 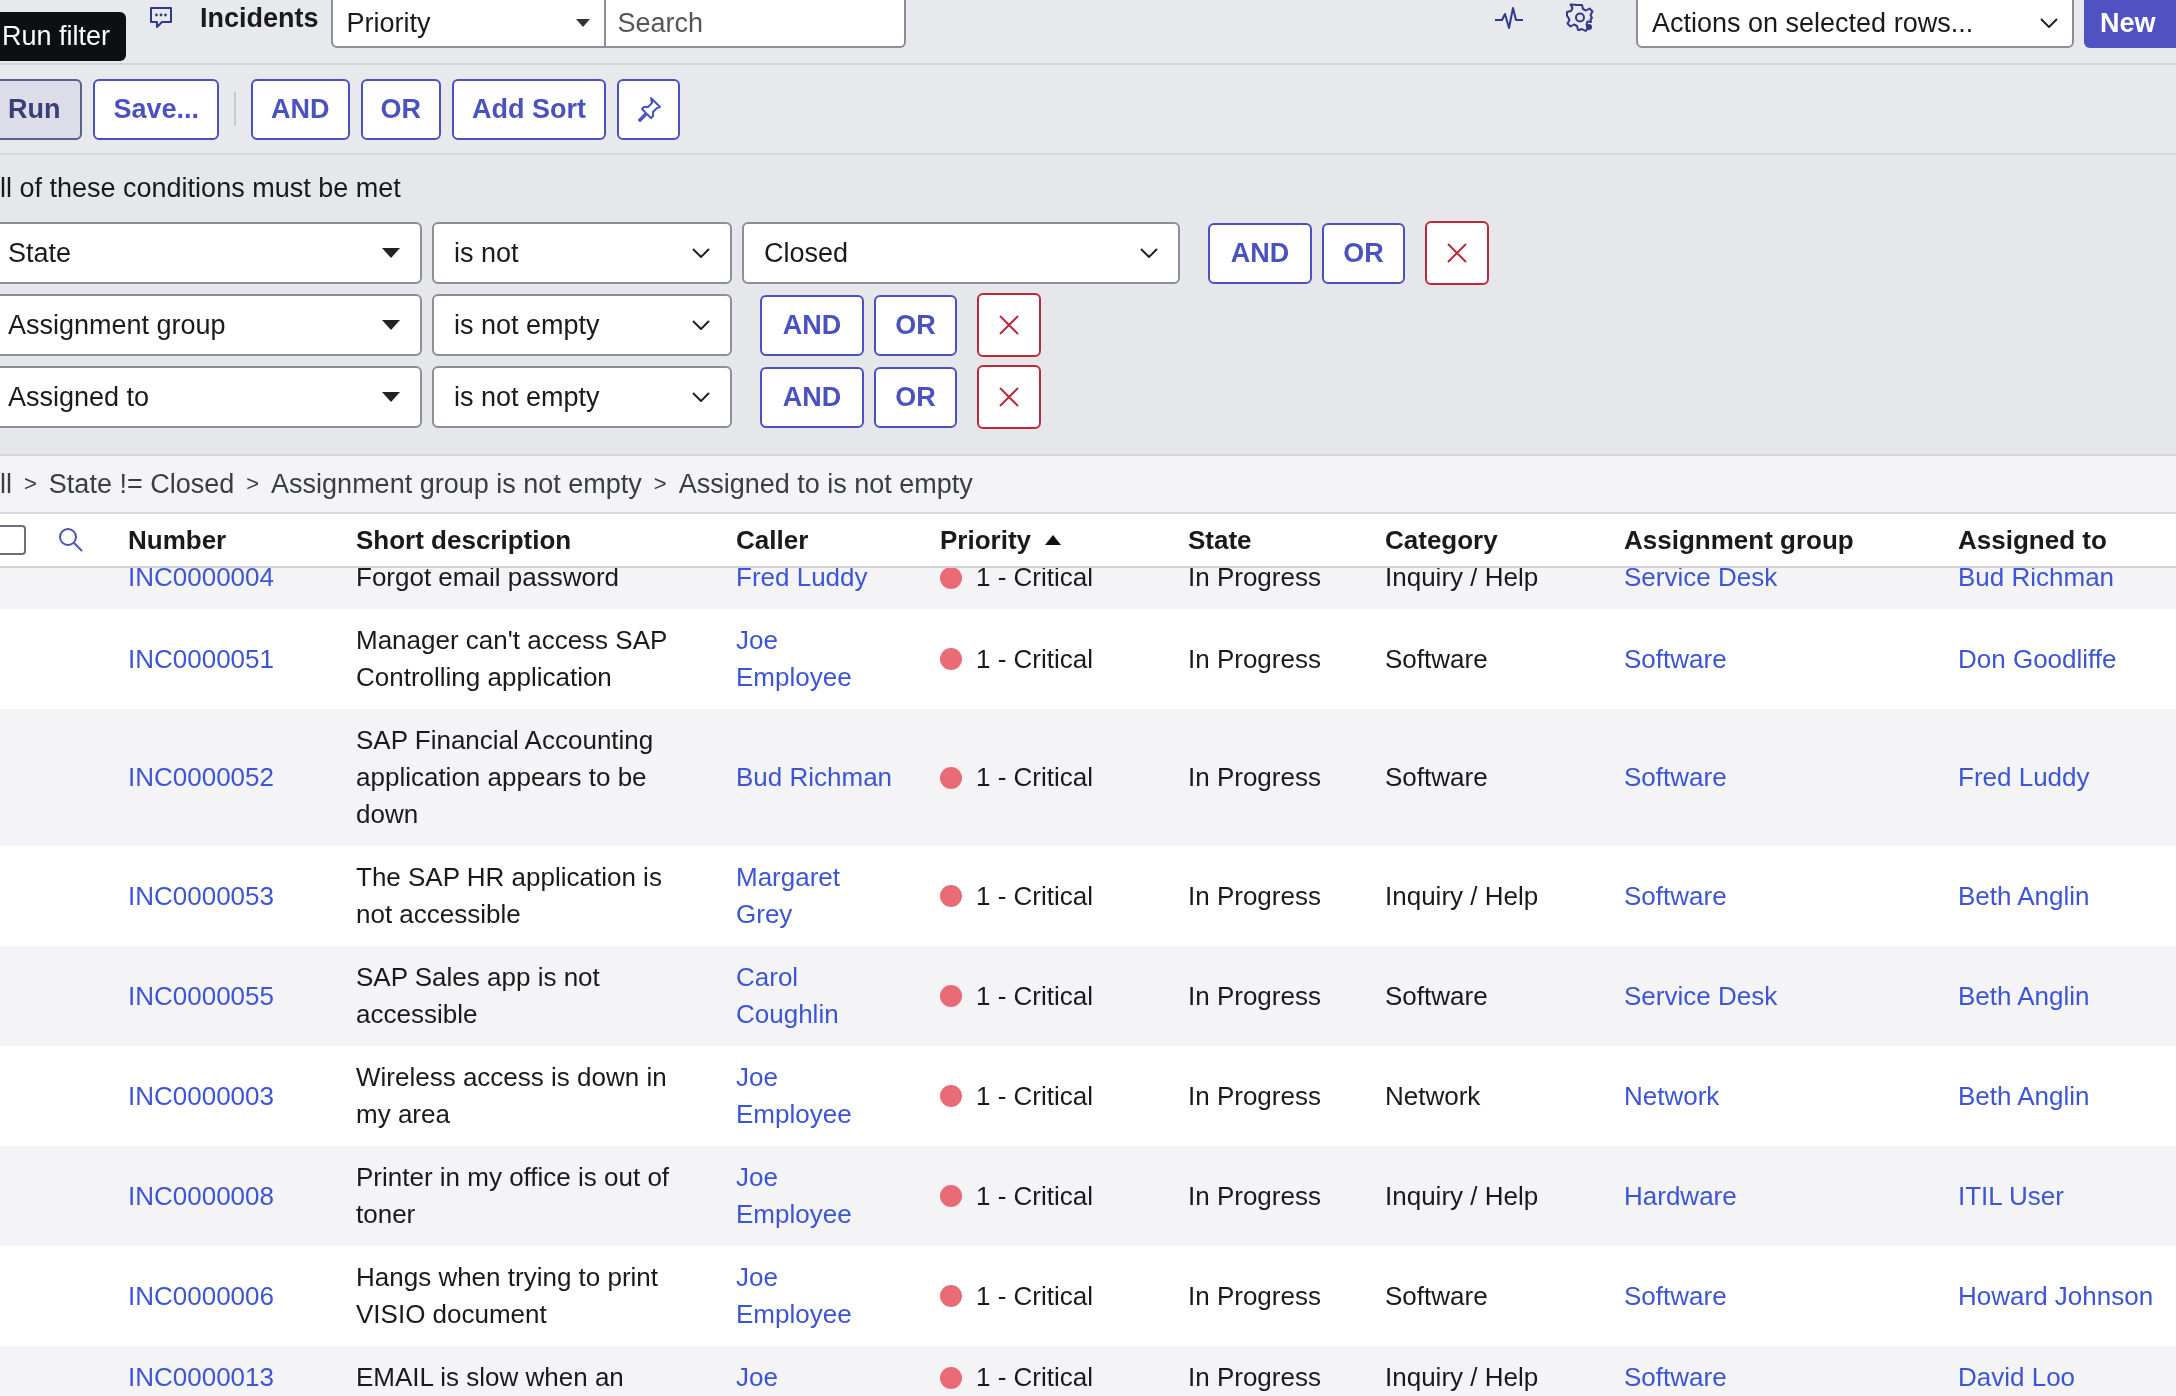 What do you see at coordinates (2011, 1195) in the screenshot?
I see `assigned-to-link: ITIL User` at bounding box center [2011, 1195].